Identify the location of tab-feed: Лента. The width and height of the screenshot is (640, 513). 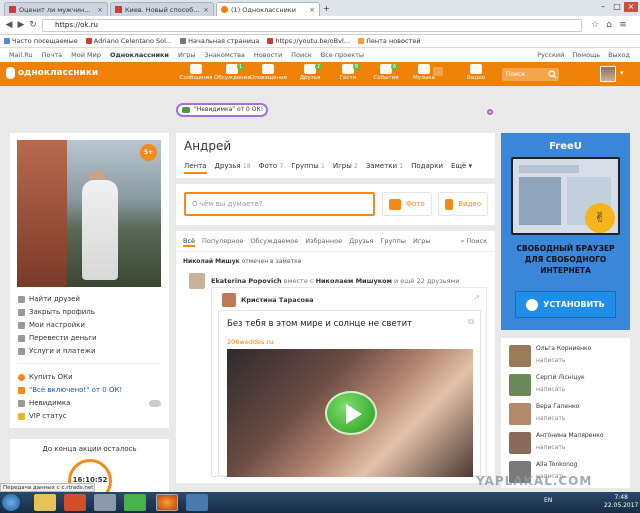
(195, 168).